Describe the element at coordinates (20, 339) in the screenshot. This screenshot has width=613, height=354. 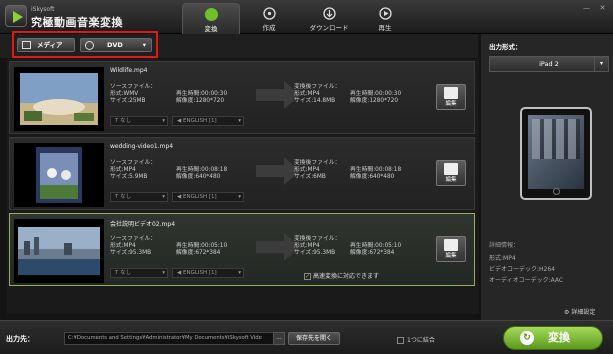
I see `output-dir-label: 出力先：` at that location.